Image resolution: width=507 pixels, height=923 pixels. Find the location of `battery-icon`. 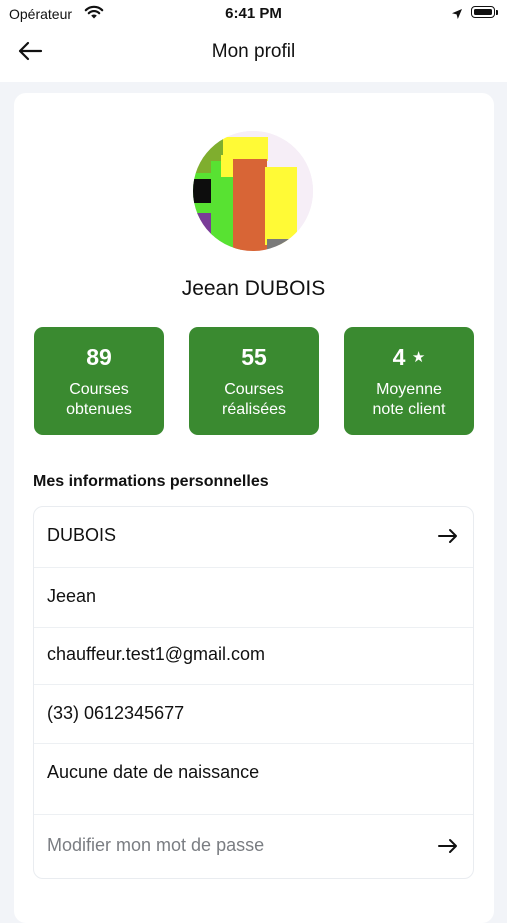

battery-icon is located at coordinates (483, 12).